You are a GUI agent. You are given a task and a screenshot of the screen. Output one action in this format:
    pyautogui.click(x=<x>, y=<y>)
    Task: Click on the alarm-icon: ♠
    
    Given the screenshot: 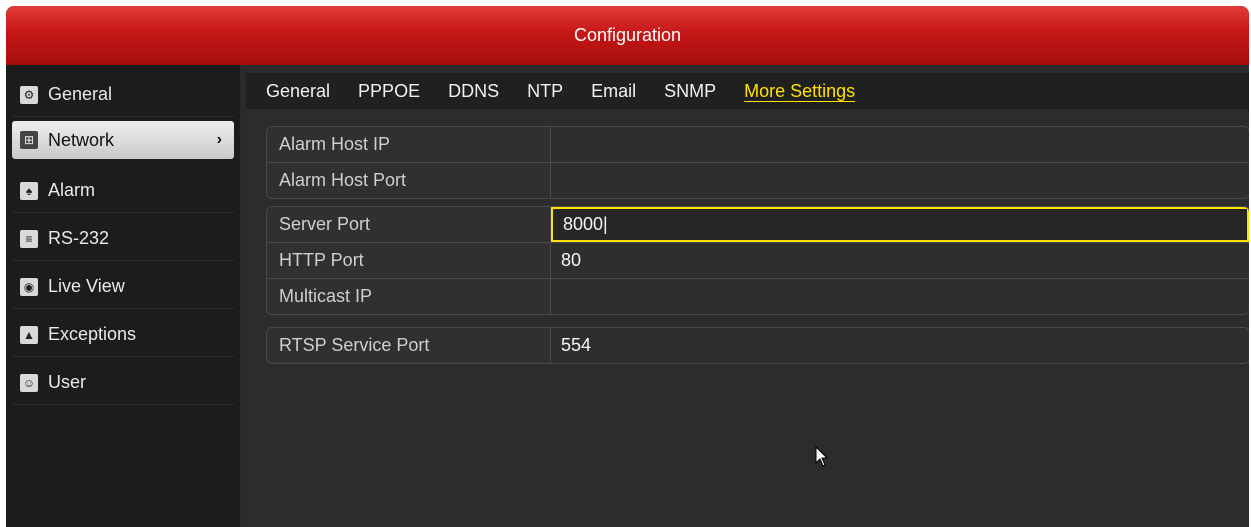 What is the action you would take?
    pyautogui.click(x=29, y=190)
    